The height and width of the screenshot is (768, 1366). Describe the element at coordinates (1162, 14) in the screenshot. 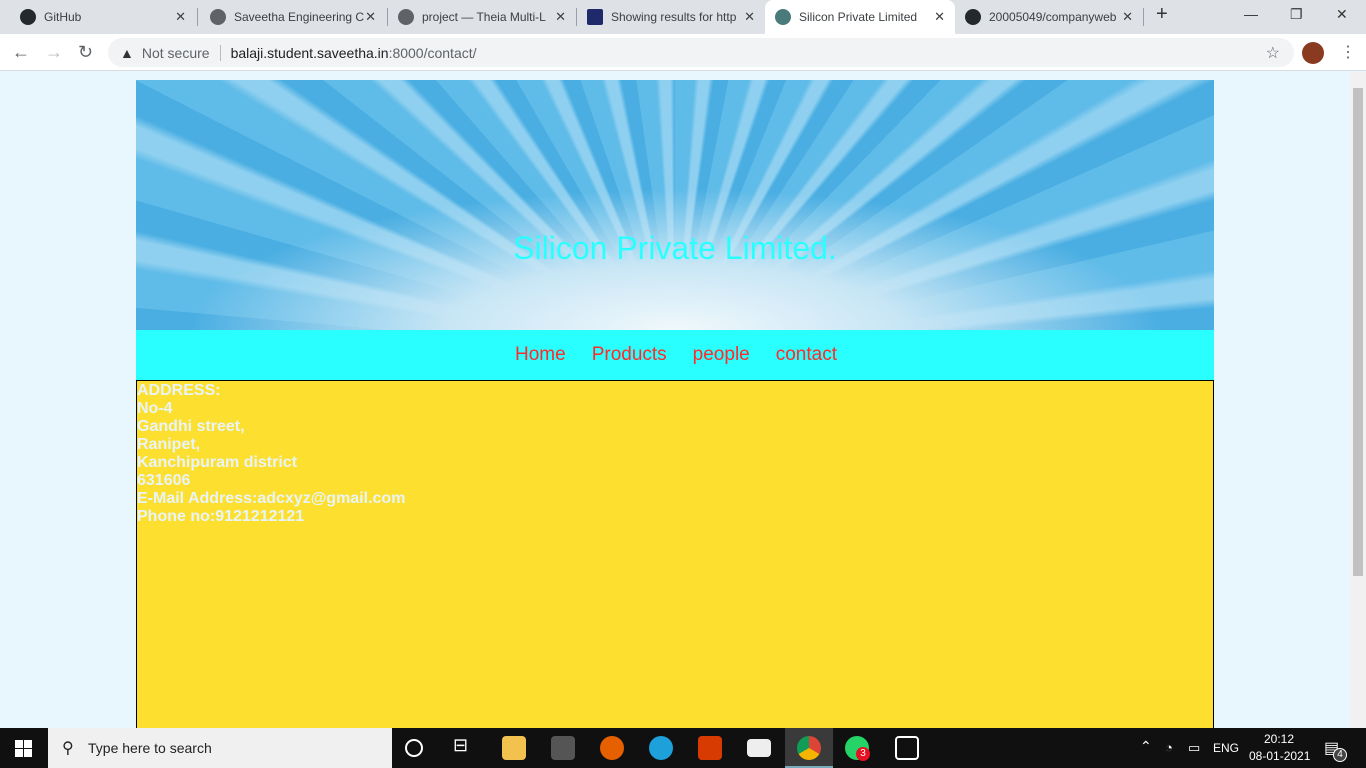

I see `new-tab-button: +` at that location.